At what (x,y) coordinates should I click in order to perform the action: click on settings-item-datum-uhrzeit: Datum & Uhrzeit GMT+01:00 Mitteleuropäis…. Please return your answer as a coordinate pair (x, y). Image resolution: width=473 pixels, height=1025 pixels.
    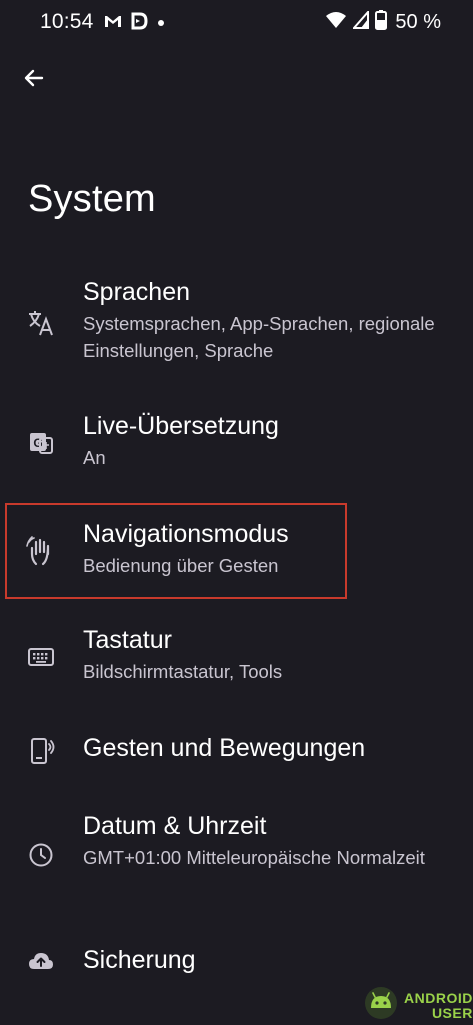
    Looking at the image, I should click on (236, 860).